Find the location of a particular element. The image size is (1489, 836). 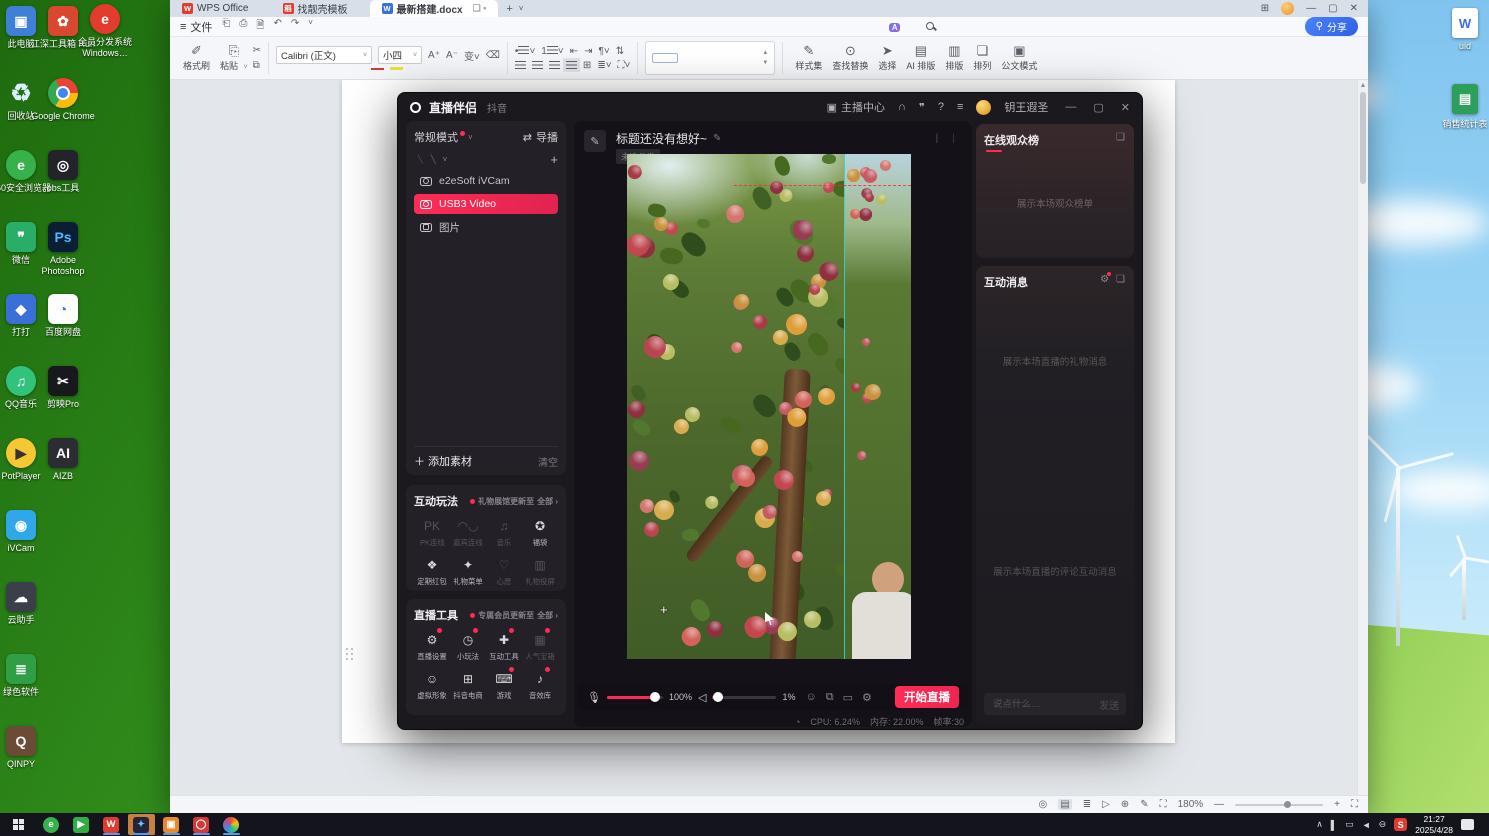

view-all-link: 全部 › is located at coordinates (547, 615).